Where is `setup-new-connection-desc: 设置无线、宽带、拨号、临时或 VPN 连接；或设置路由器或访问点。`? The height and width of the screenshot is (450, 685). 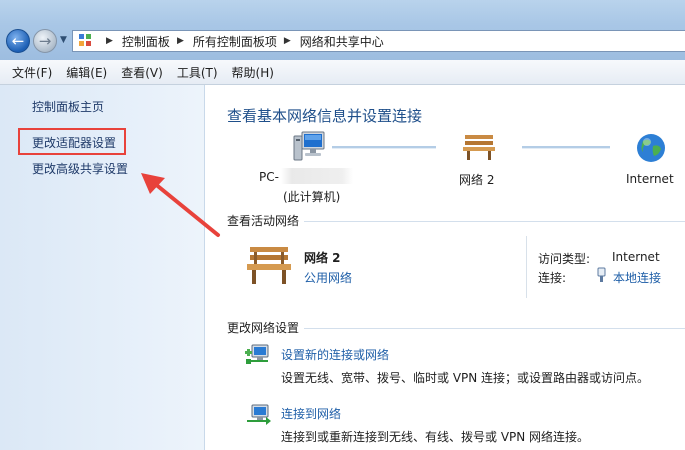
setup-new-connection-desc: 设置无线、宽带、拨号、临时或 VPN 连接；或设置路由器或访问点。 is located at coordinates (465, 378).